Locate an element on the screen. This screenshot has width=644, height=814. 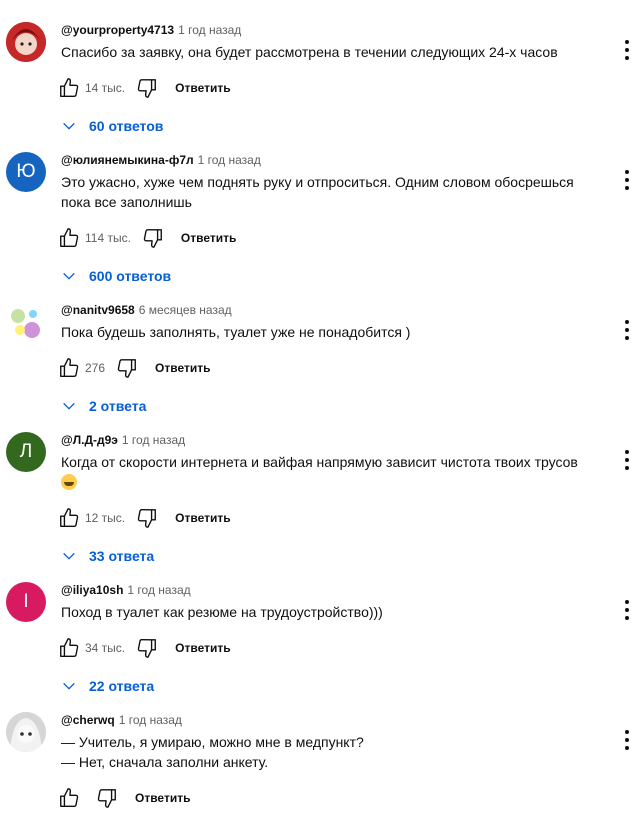
avatar: Ю is located at coordinates (26, 172).